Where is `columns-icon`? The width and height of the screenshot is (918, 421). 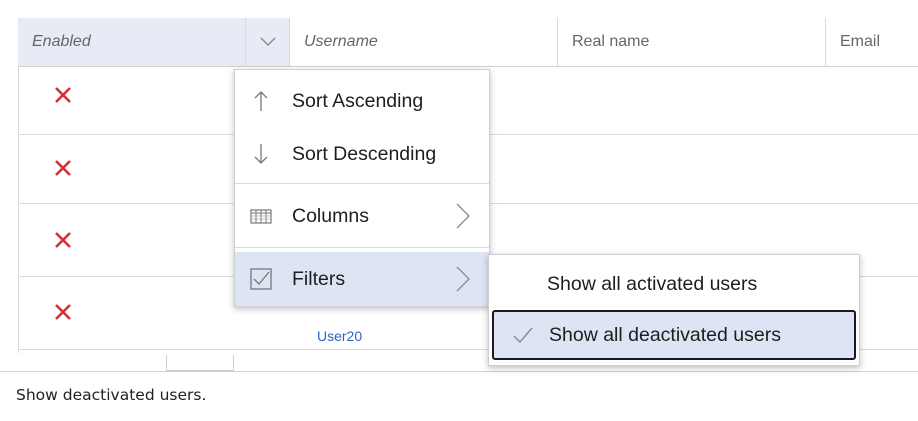 columns-icon is located at coordinates (261, 216).